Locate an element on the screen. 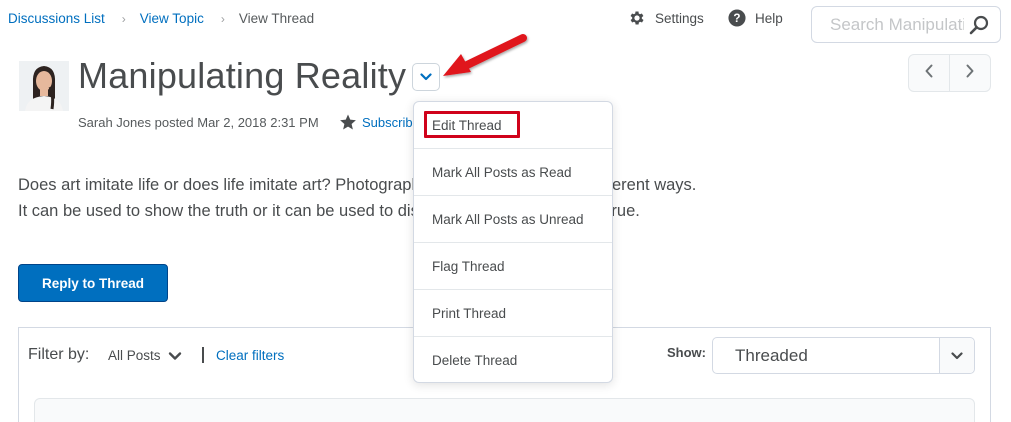  breadcrumb-view-topic: View Topic is located at coordinates (172, 18).